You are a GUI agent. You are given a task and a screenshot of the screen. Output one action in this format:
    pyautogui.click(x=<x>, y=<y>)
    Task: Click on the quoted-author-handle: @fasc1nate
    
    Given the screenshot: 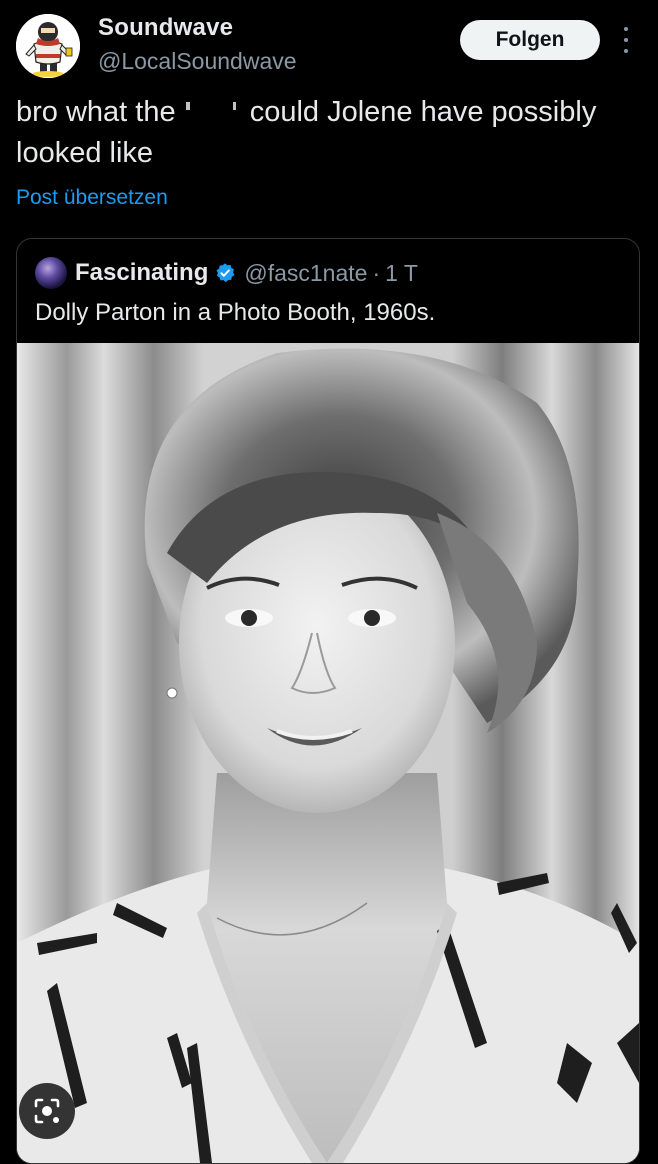 What is the action you would take?
    pyautogui.click(x=305, y=273)
    